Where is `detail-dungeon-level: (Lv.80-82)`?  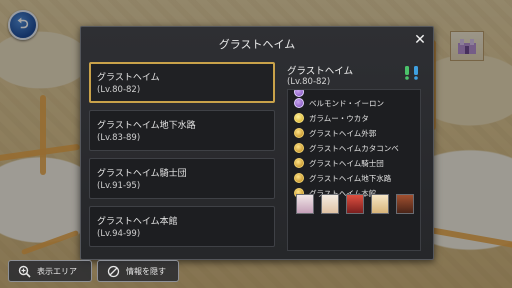
detail-dungeon-level: (Lv.80-82) is located at coordinates (309, 82).